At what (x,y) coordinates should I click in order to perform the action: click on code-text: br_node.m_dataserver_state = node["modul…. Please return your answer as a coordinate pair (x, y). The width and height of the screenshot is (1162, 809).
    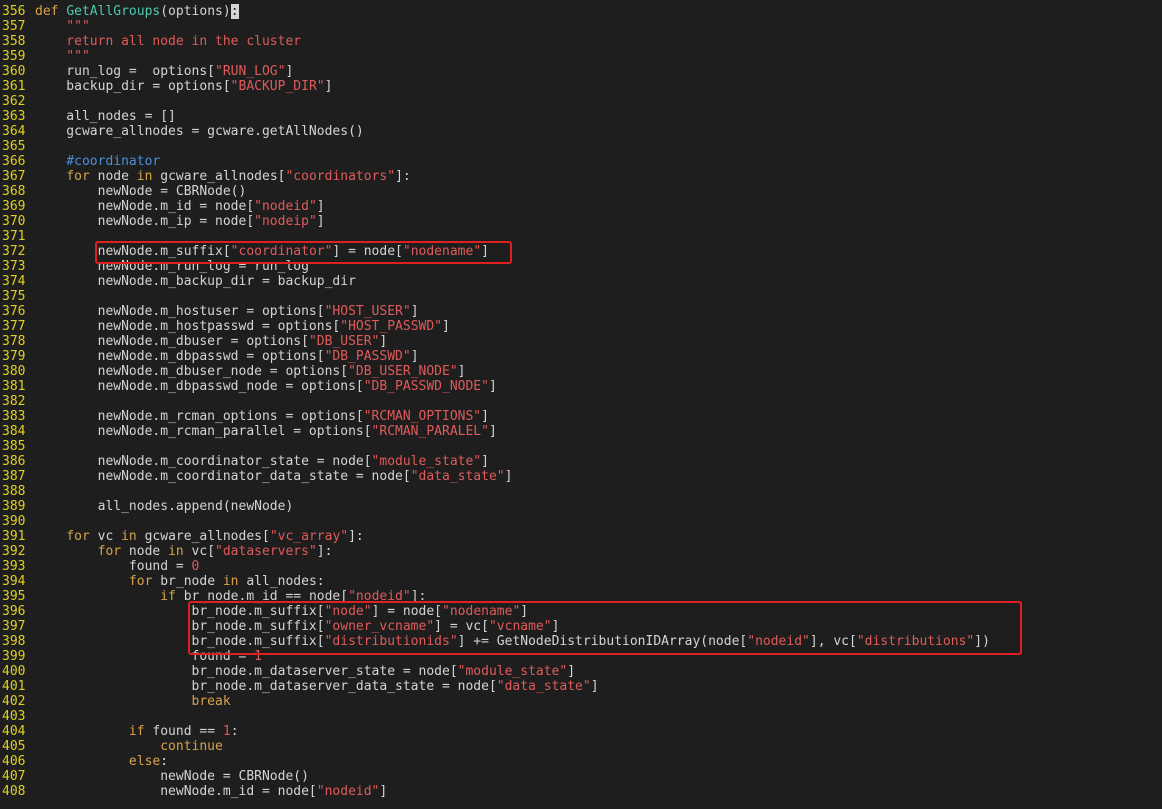
    Looking at the image, I should click on (305, 671).